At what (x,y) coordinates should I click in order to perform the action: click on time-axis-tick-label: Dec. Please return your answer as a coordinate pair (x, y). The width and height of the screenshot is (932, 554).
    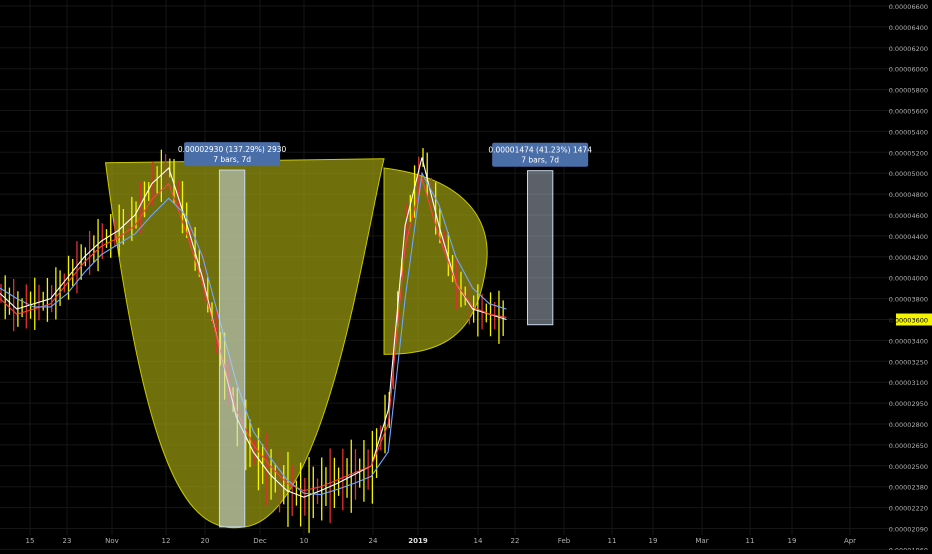
    Looking at the image, I should click on (260, 541).